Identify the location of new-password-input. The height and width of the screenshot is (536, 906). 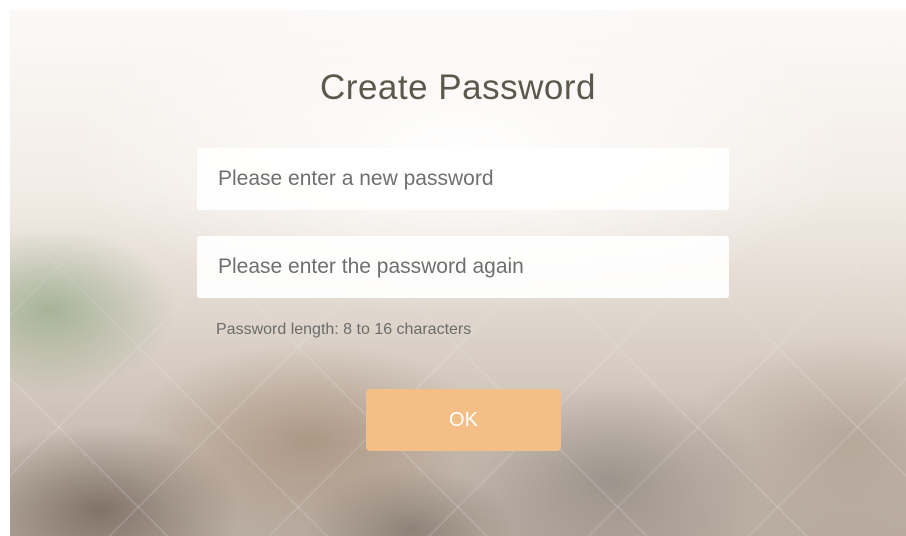
(472, 179).